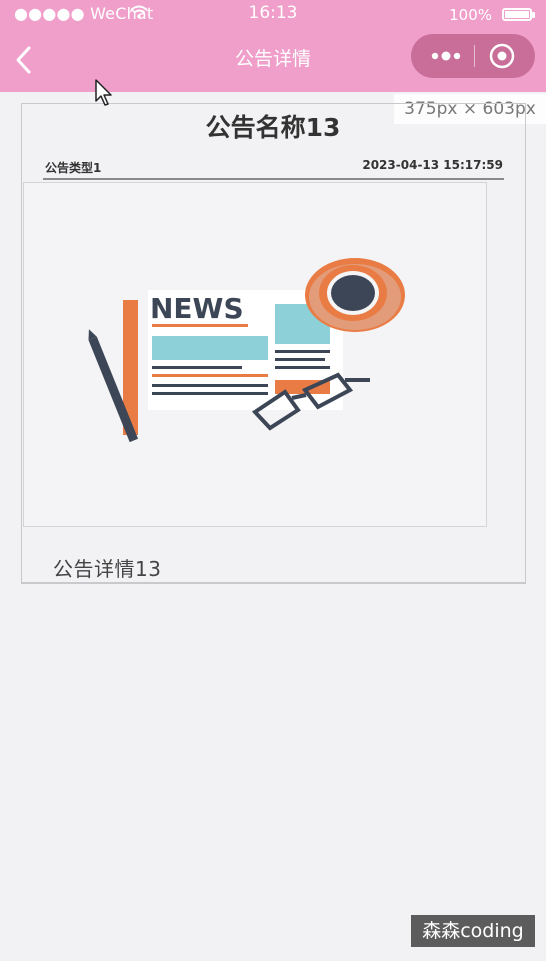 Image resolution: width=546 pixels, height=961 pixels. I want to click on menu-capsule, so click(473, 56).